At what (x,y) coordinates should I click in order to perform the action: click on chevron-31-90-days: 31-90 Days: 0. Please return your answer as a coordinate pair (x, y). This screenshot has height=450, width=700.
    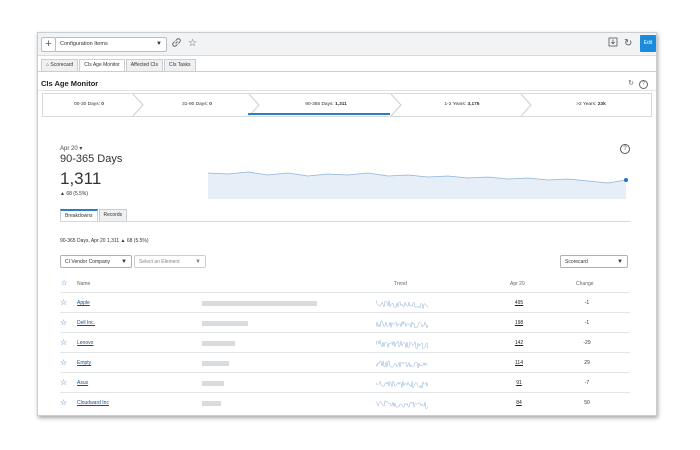
    Looking at the image, I should click on (197, 105).